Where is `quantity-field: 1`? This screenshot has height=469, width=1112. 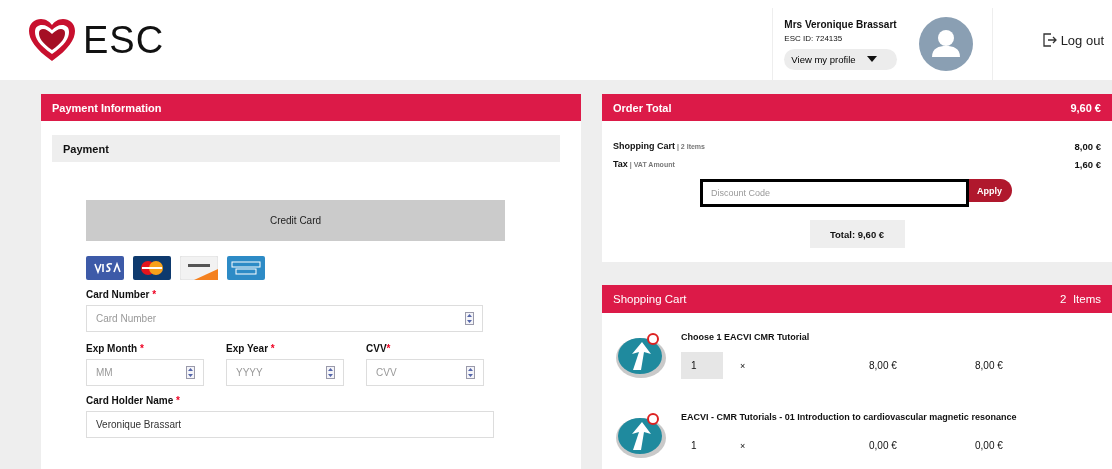
quantity-field: 1 is located at coordinates (702, 365).